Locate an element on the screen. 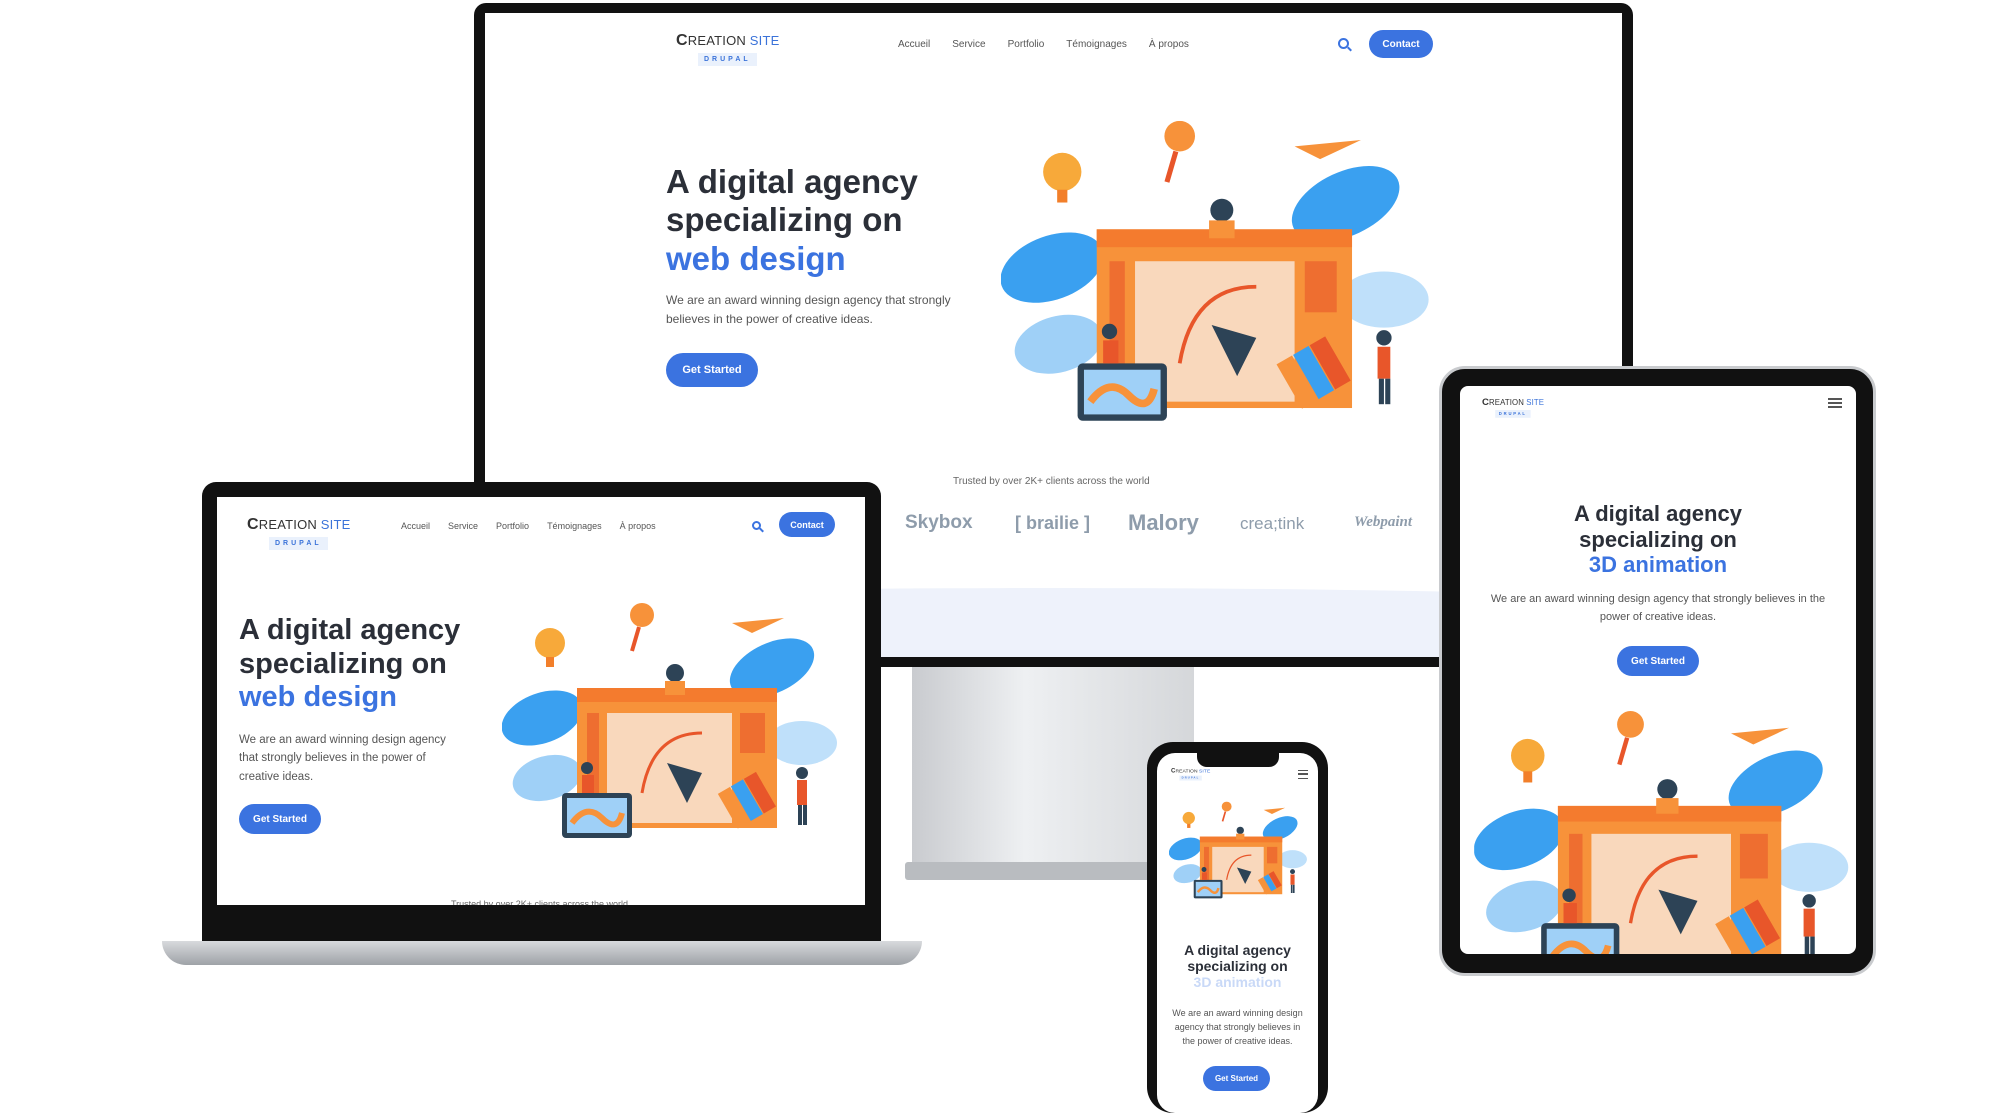 The height and width of the screenshot is (1113, 2000). phone-notch is located at coordinates (1238, 760).